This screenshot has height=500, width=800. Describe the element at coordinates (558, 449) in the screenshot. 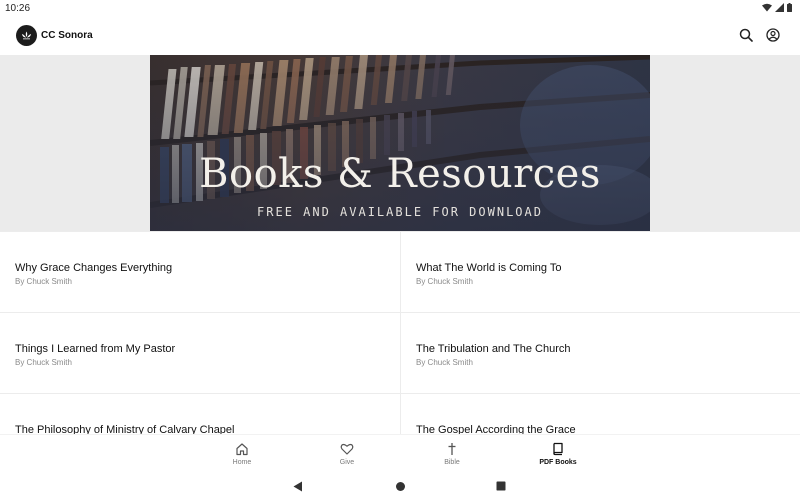

I see `book-icon` at that location.